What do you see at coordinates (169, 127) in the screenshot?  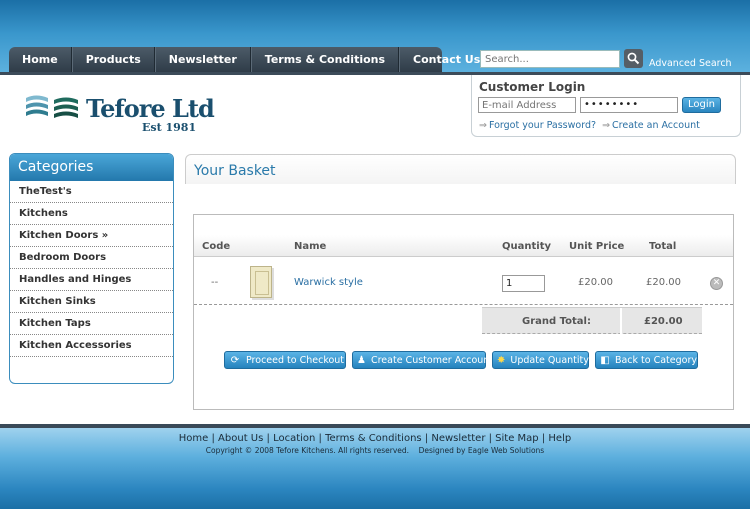 I see `logo-est: Est 1981` at bounding box center [169, 127].